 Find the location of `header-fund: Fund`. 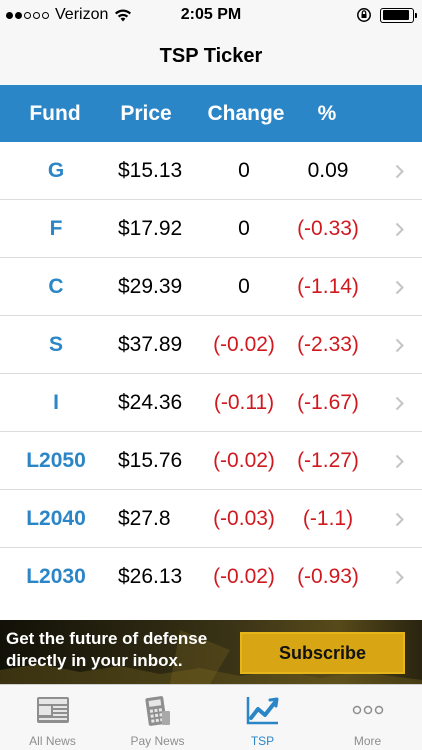

header-fund: Fund is located at coordinates (55, 113).